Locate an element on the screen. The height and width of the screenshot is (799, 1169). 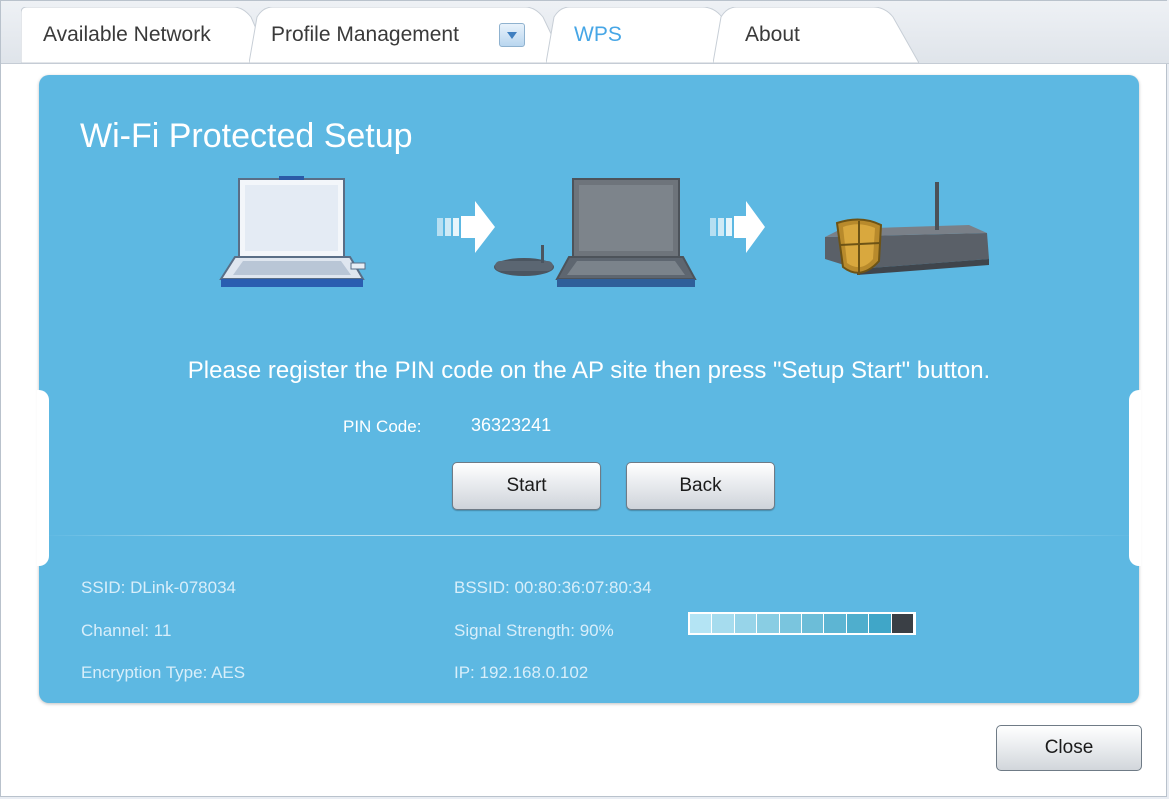
tab-label: About is located at coordinates (772, 34).